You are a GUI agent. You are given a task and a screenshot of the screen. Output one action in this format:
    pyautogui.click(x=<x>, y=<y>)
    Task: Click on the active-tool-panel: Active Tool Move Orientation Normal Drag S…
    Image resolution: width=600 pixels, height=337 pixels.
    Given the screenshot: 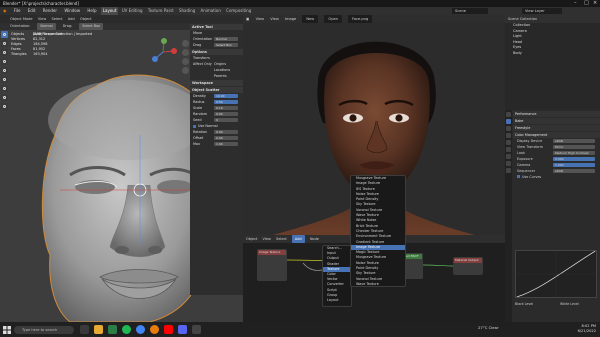 What is the action you would take?
    pyautogui.click(x=216, y=159)
    